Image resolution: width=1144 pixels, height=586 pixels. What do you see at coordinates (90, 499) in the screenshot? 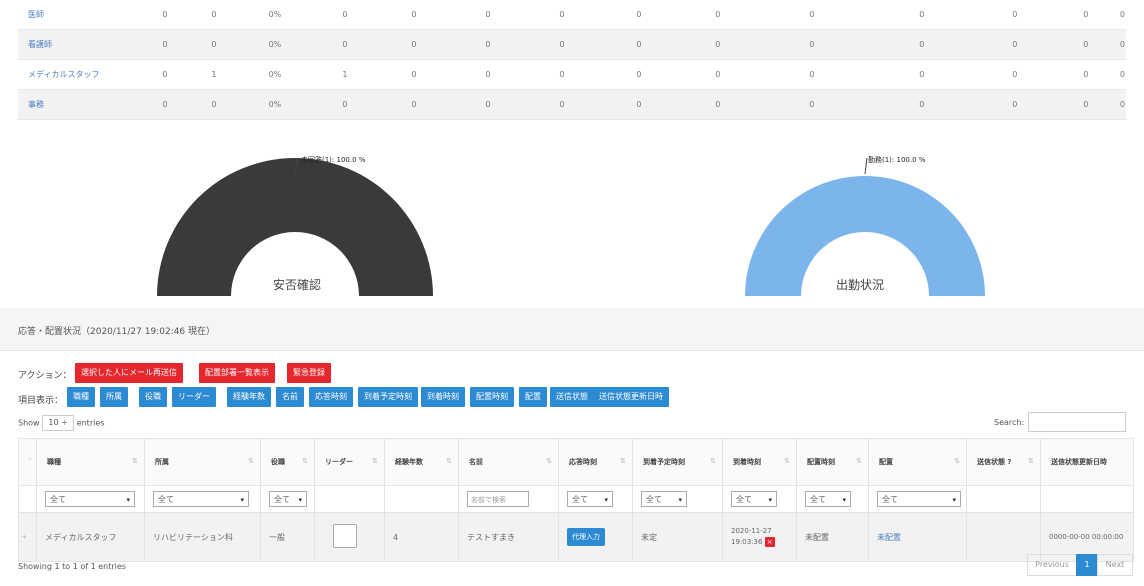
I see `filter-job-select: 全て ▾` at bounding box center [90, 499].